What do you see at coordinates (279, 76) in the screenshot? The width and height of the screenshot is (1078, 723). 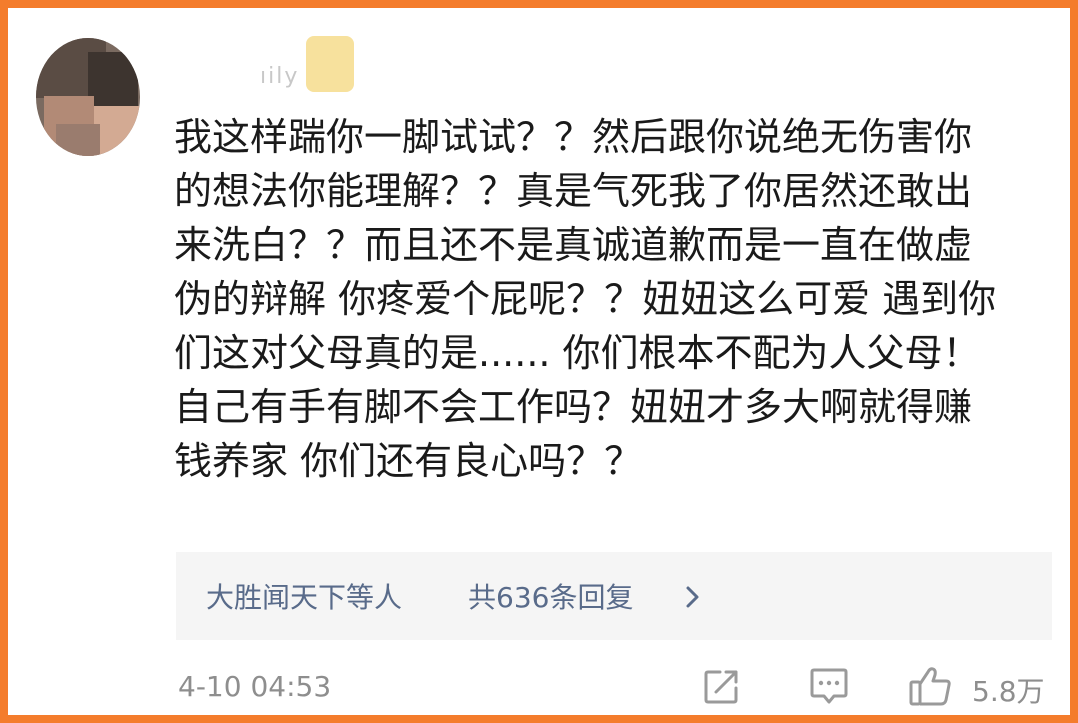 I see `username: ıily` at bounding box center [279, 76].